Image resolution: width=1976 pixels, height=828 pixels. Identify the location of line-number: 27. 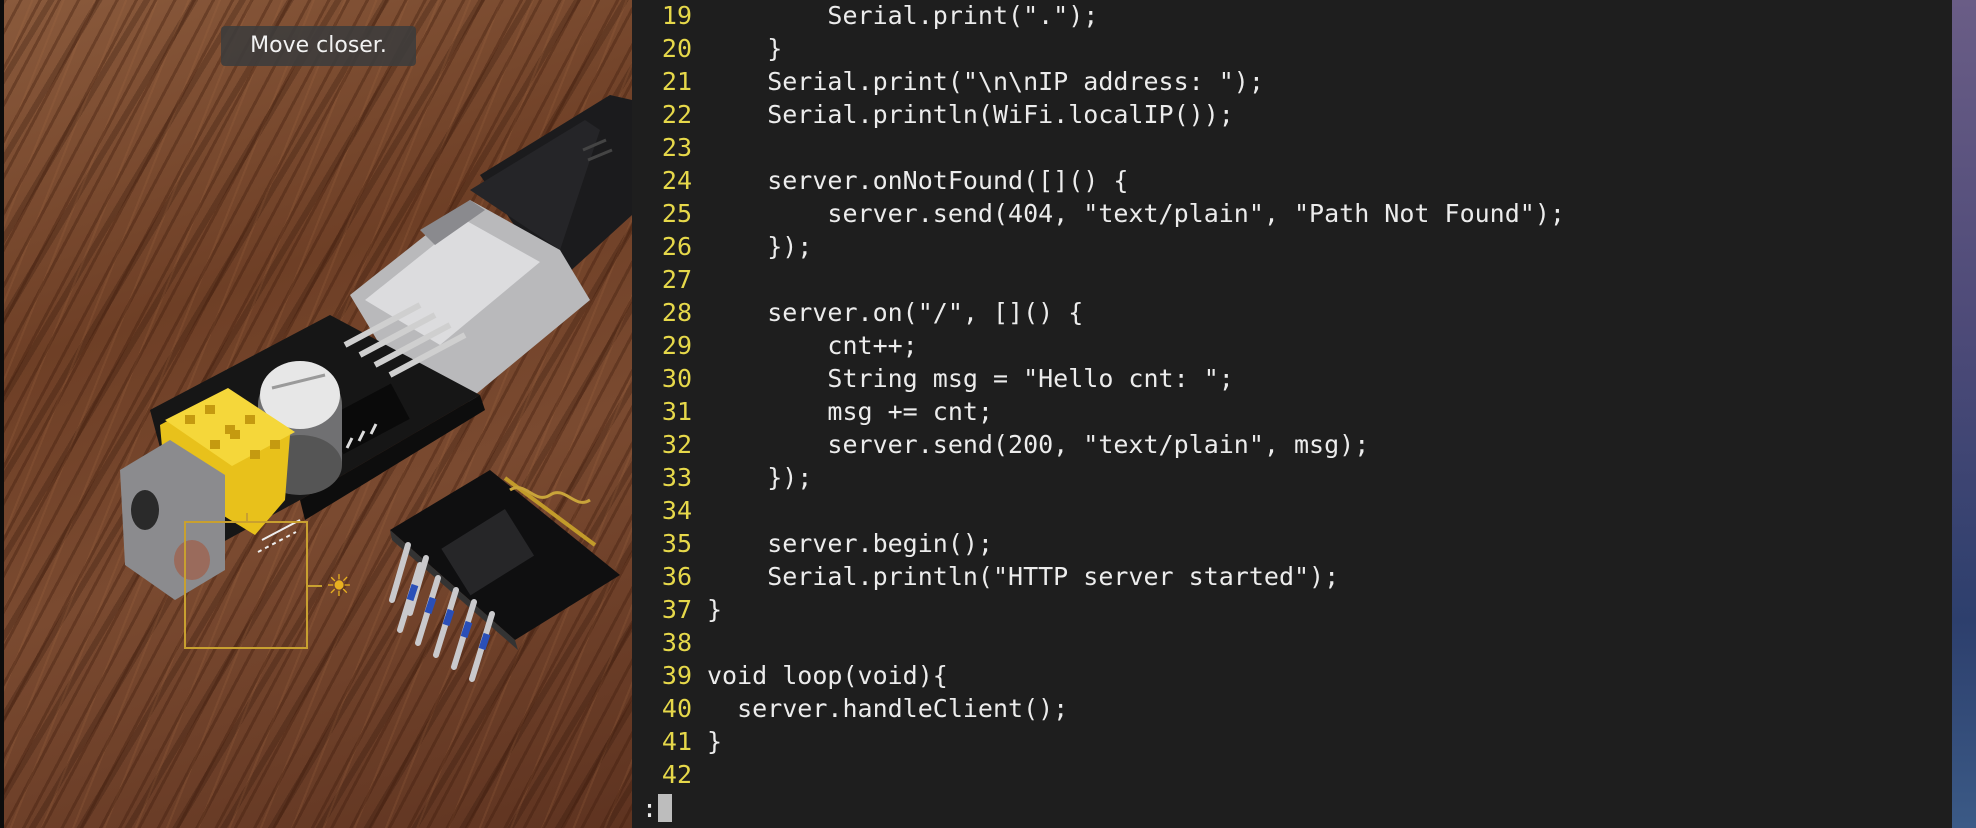
(676, 279).